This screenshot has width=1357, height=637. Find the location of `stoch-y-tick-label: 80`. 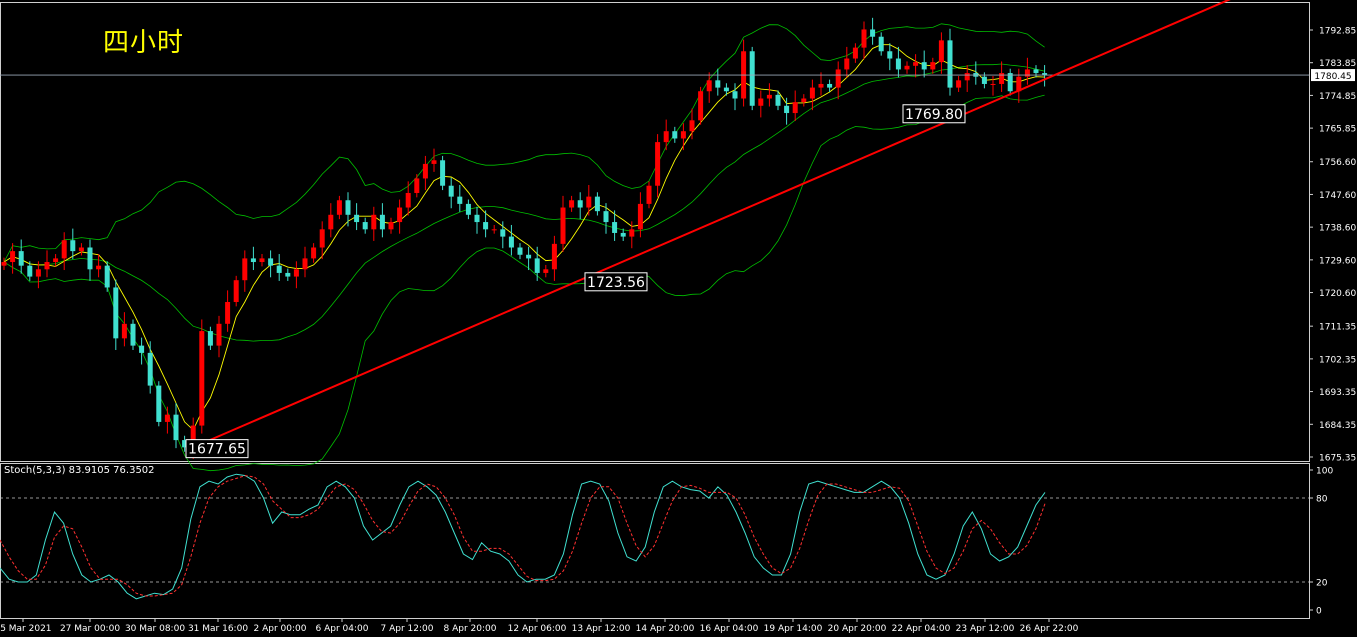

stoch-y-tick-label: 80 is located at coordinates (1322, 500).